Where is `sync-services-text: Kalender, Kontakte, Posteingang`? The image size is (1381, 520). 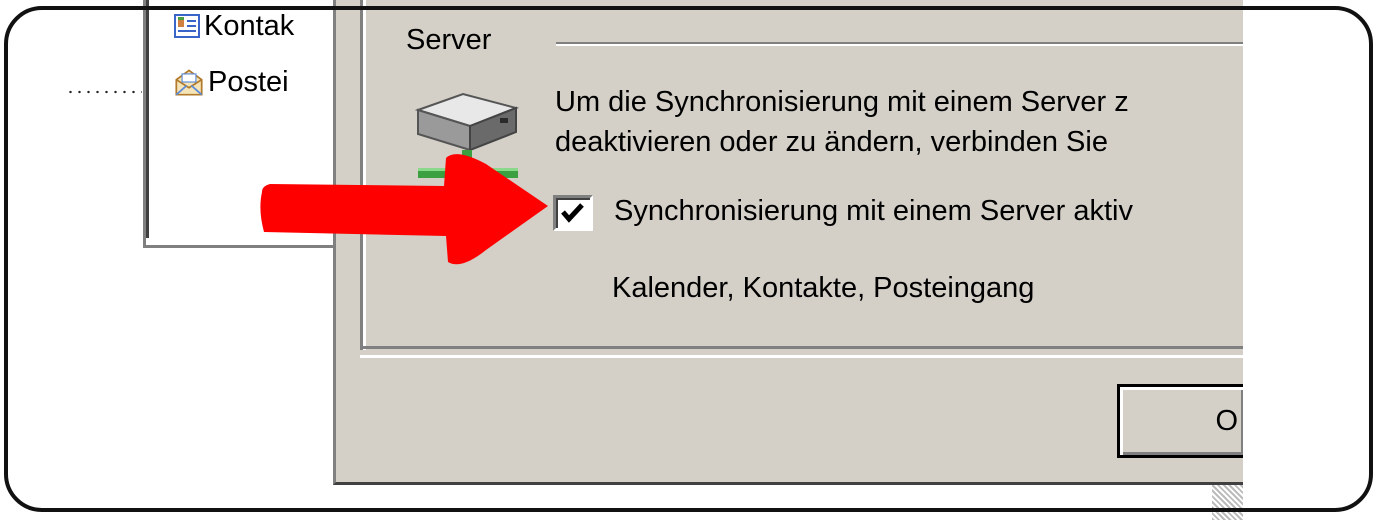
sync-services-text: Kalender, Kontakte, Posteingang is located at coordinates (823, 288).